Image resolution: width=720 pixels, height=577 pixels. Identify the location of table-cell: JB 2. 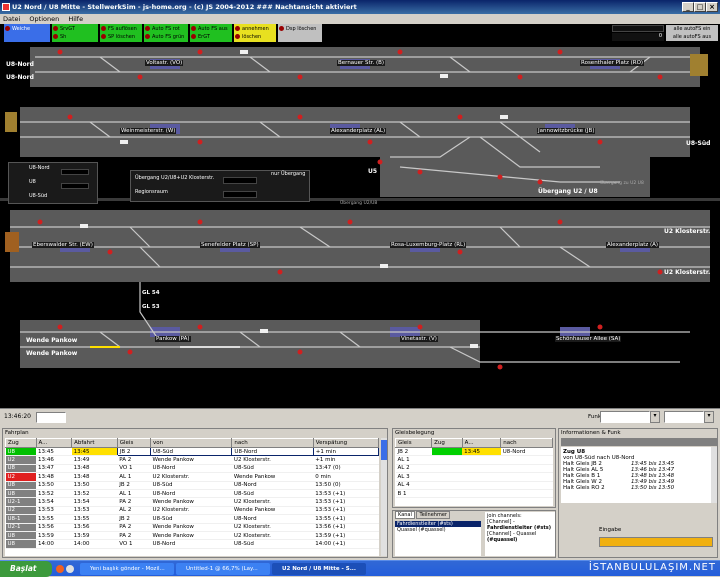
(134, 519).